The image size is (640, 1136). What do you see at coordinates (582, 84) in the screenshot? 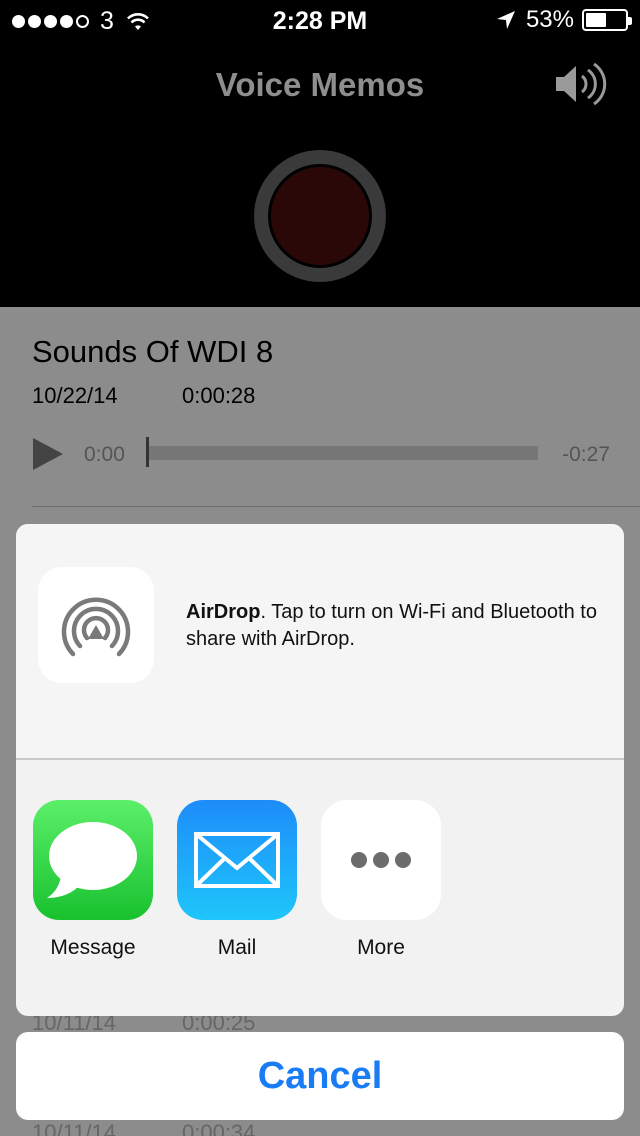
I see `speaker-icon` at bounding box center [582, 84].